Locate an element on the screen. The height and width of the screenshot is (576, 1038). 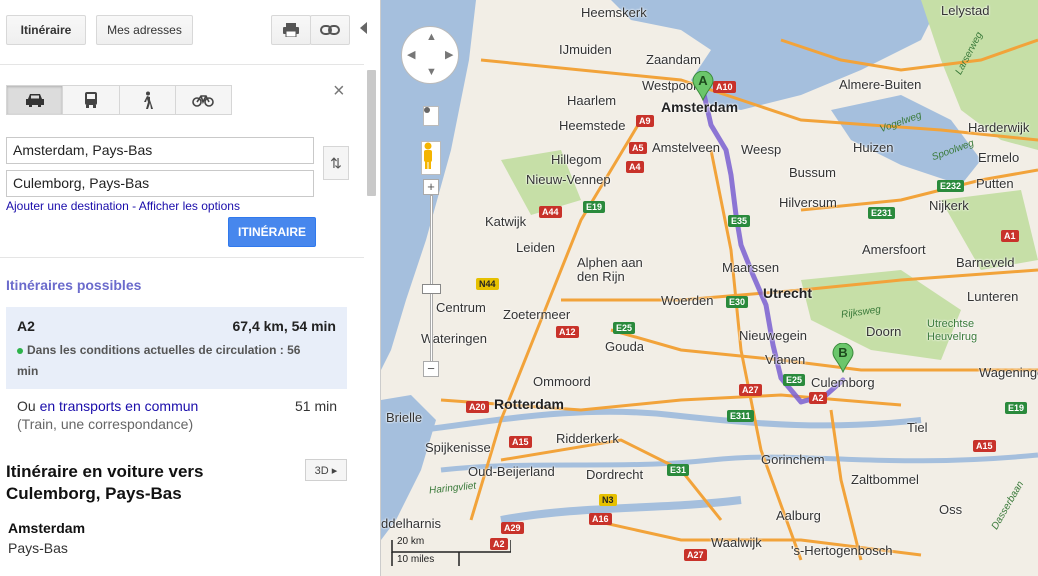
shield-a27: A27 is located at coordinates (750, 390).